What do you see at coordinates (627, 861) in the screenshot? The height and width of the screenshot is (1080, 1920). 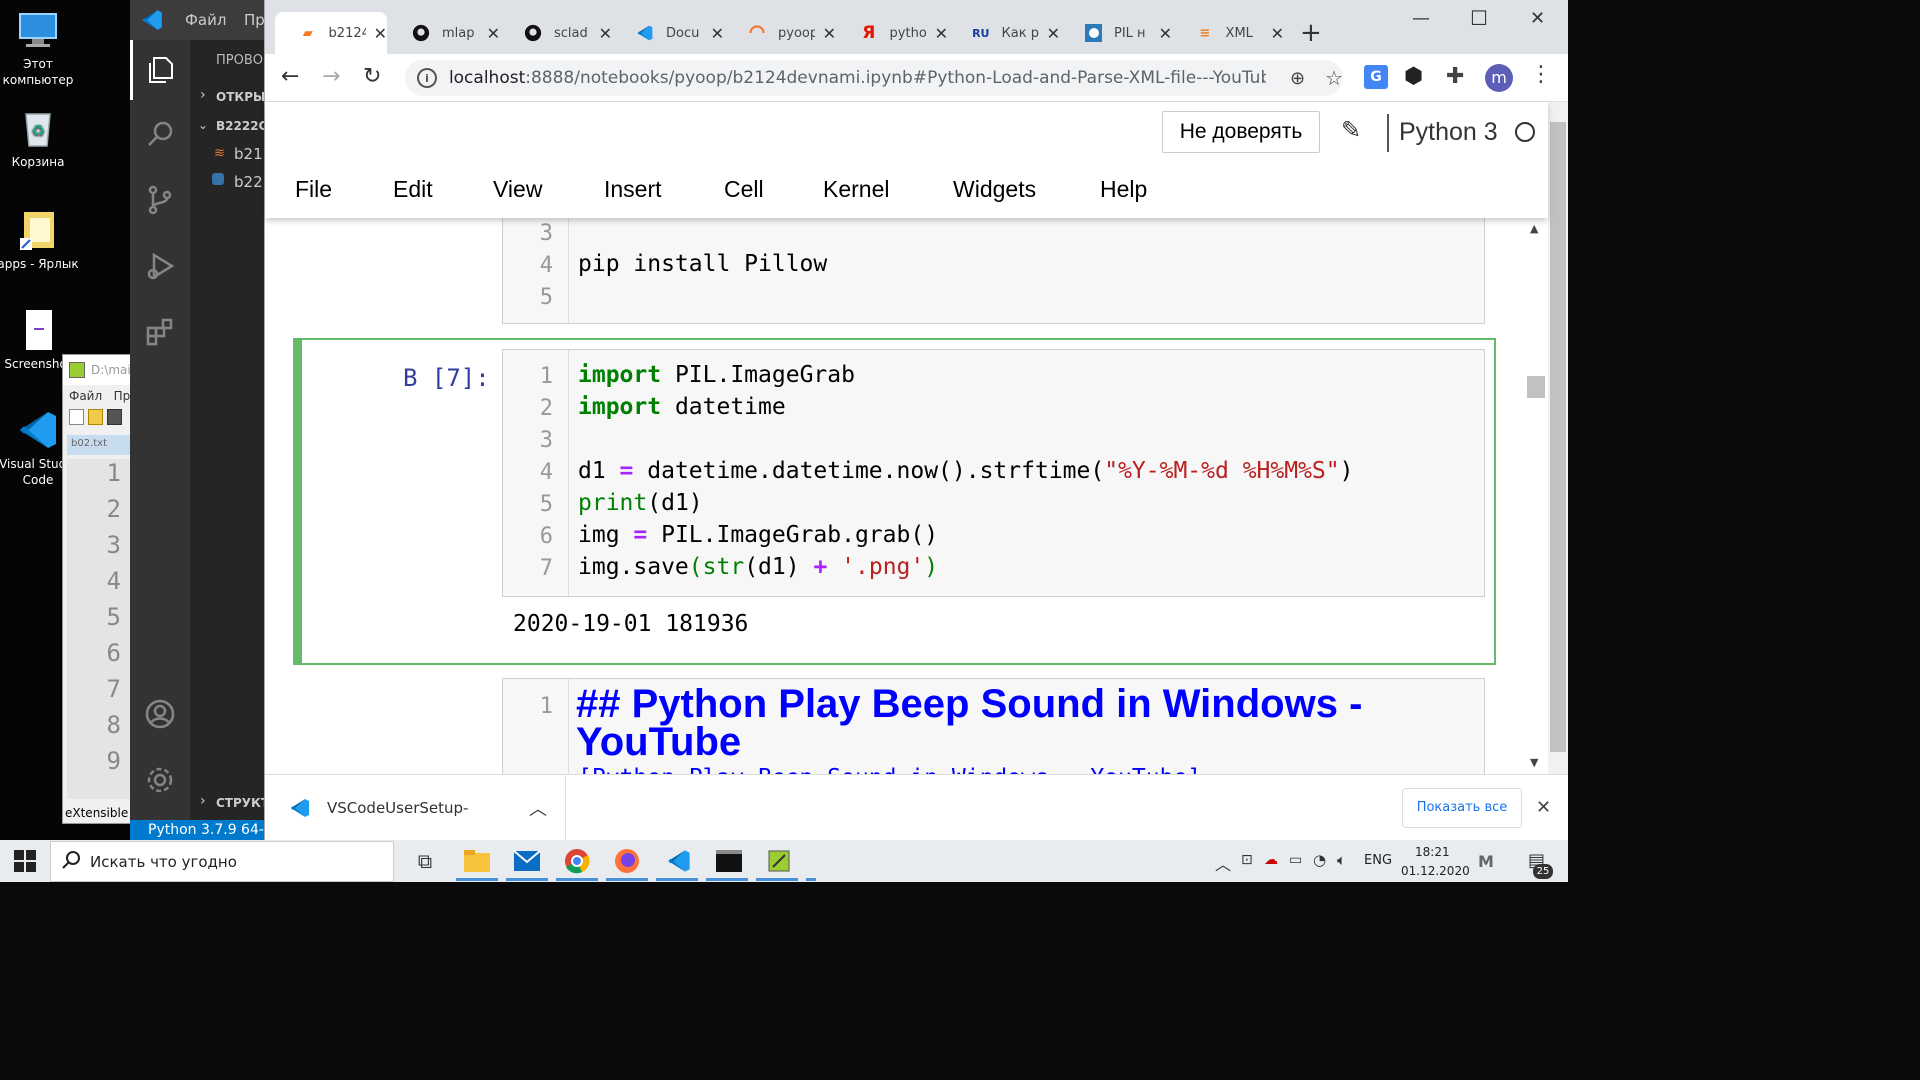 I see `firefox-icon` at bounding box center [627, 861].